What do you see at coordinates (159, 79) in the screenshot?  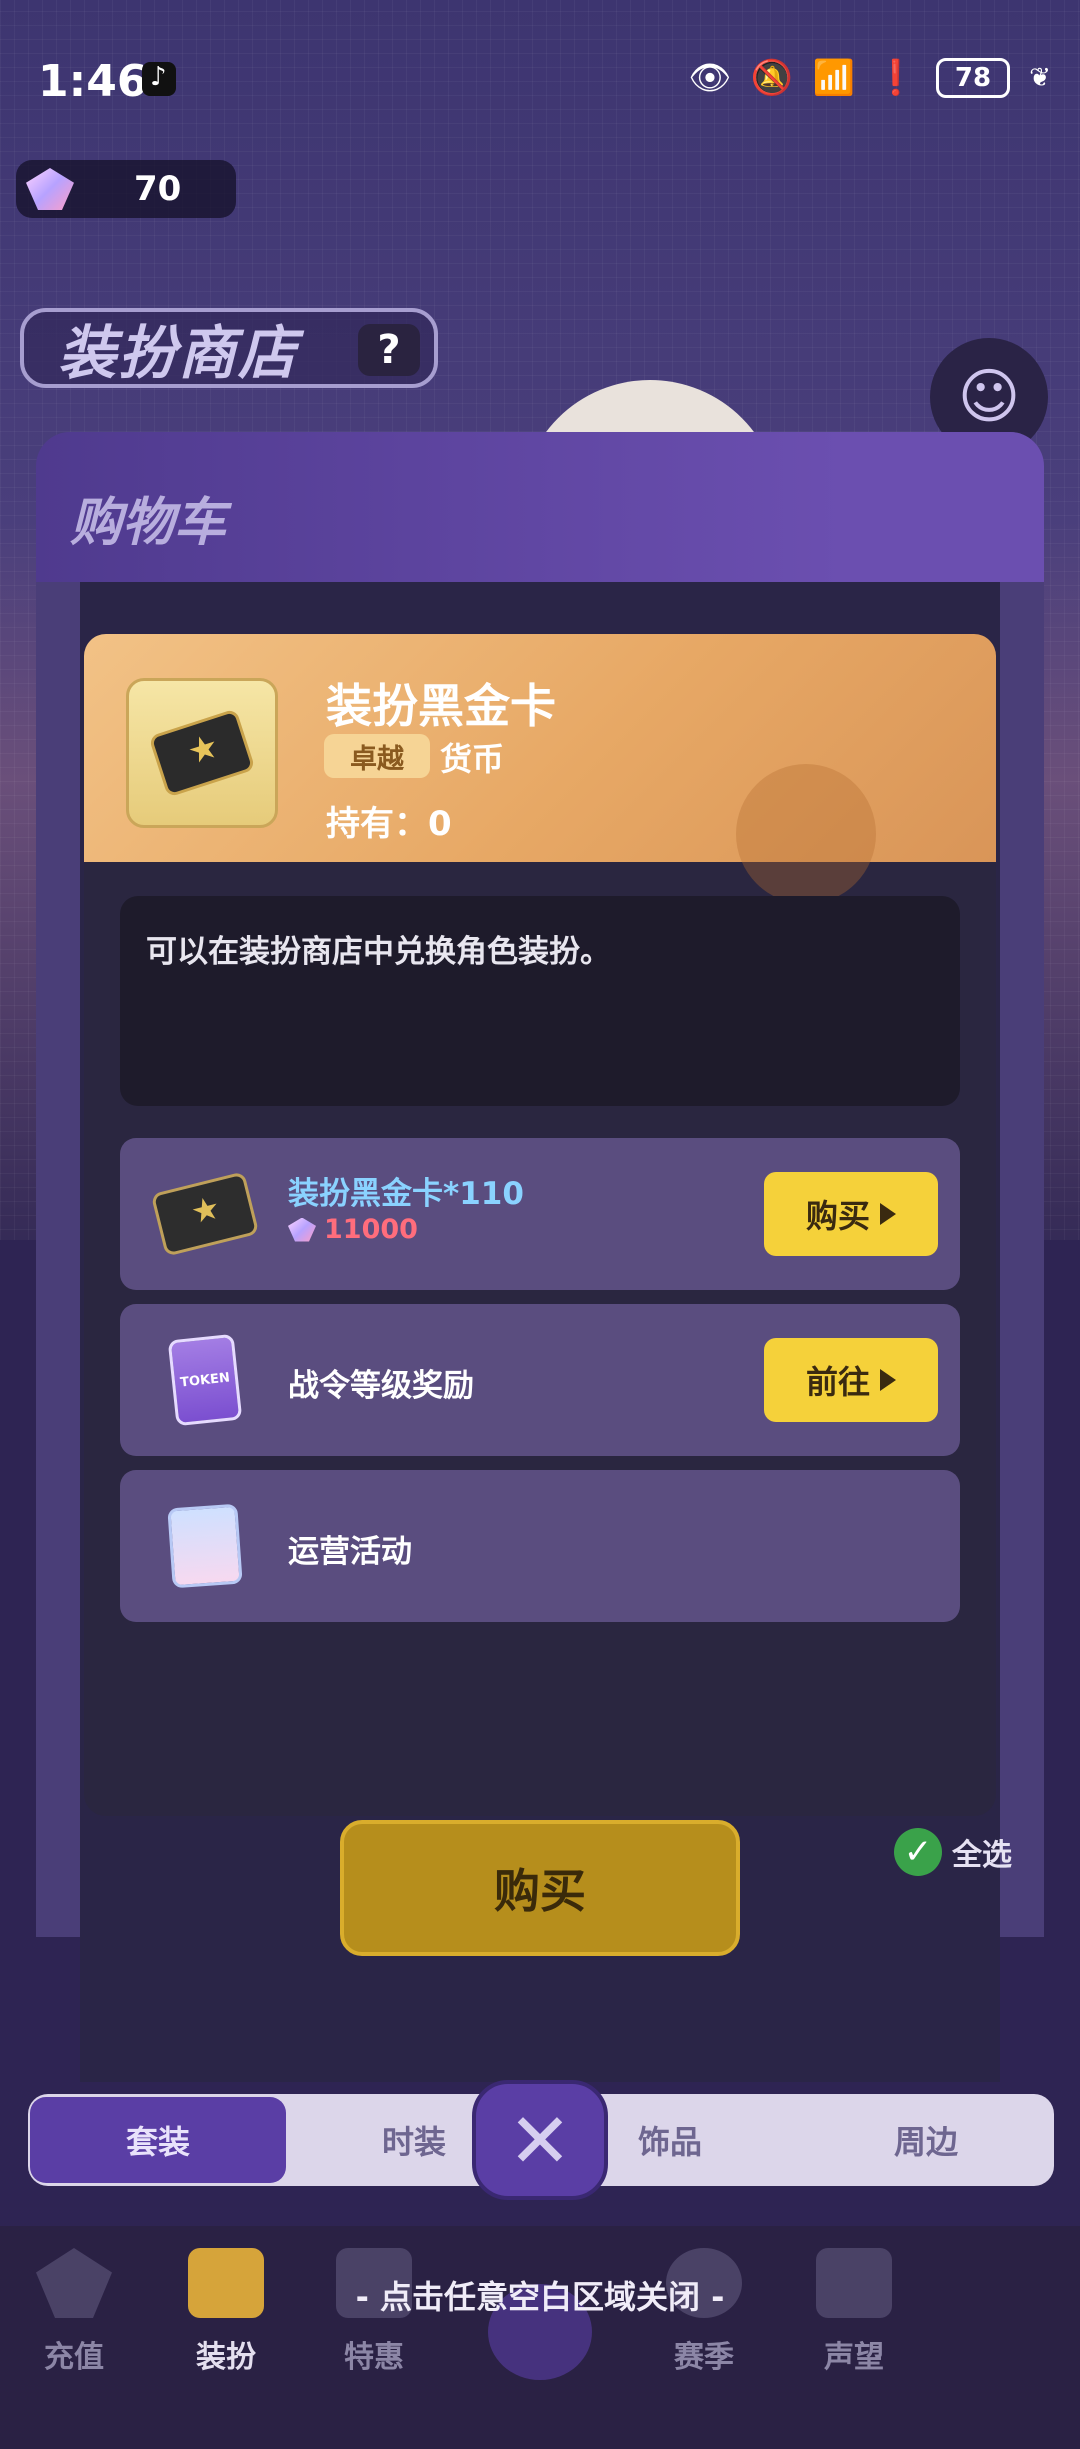 I see `tiktok-icon` at bounding box center [159, 79].